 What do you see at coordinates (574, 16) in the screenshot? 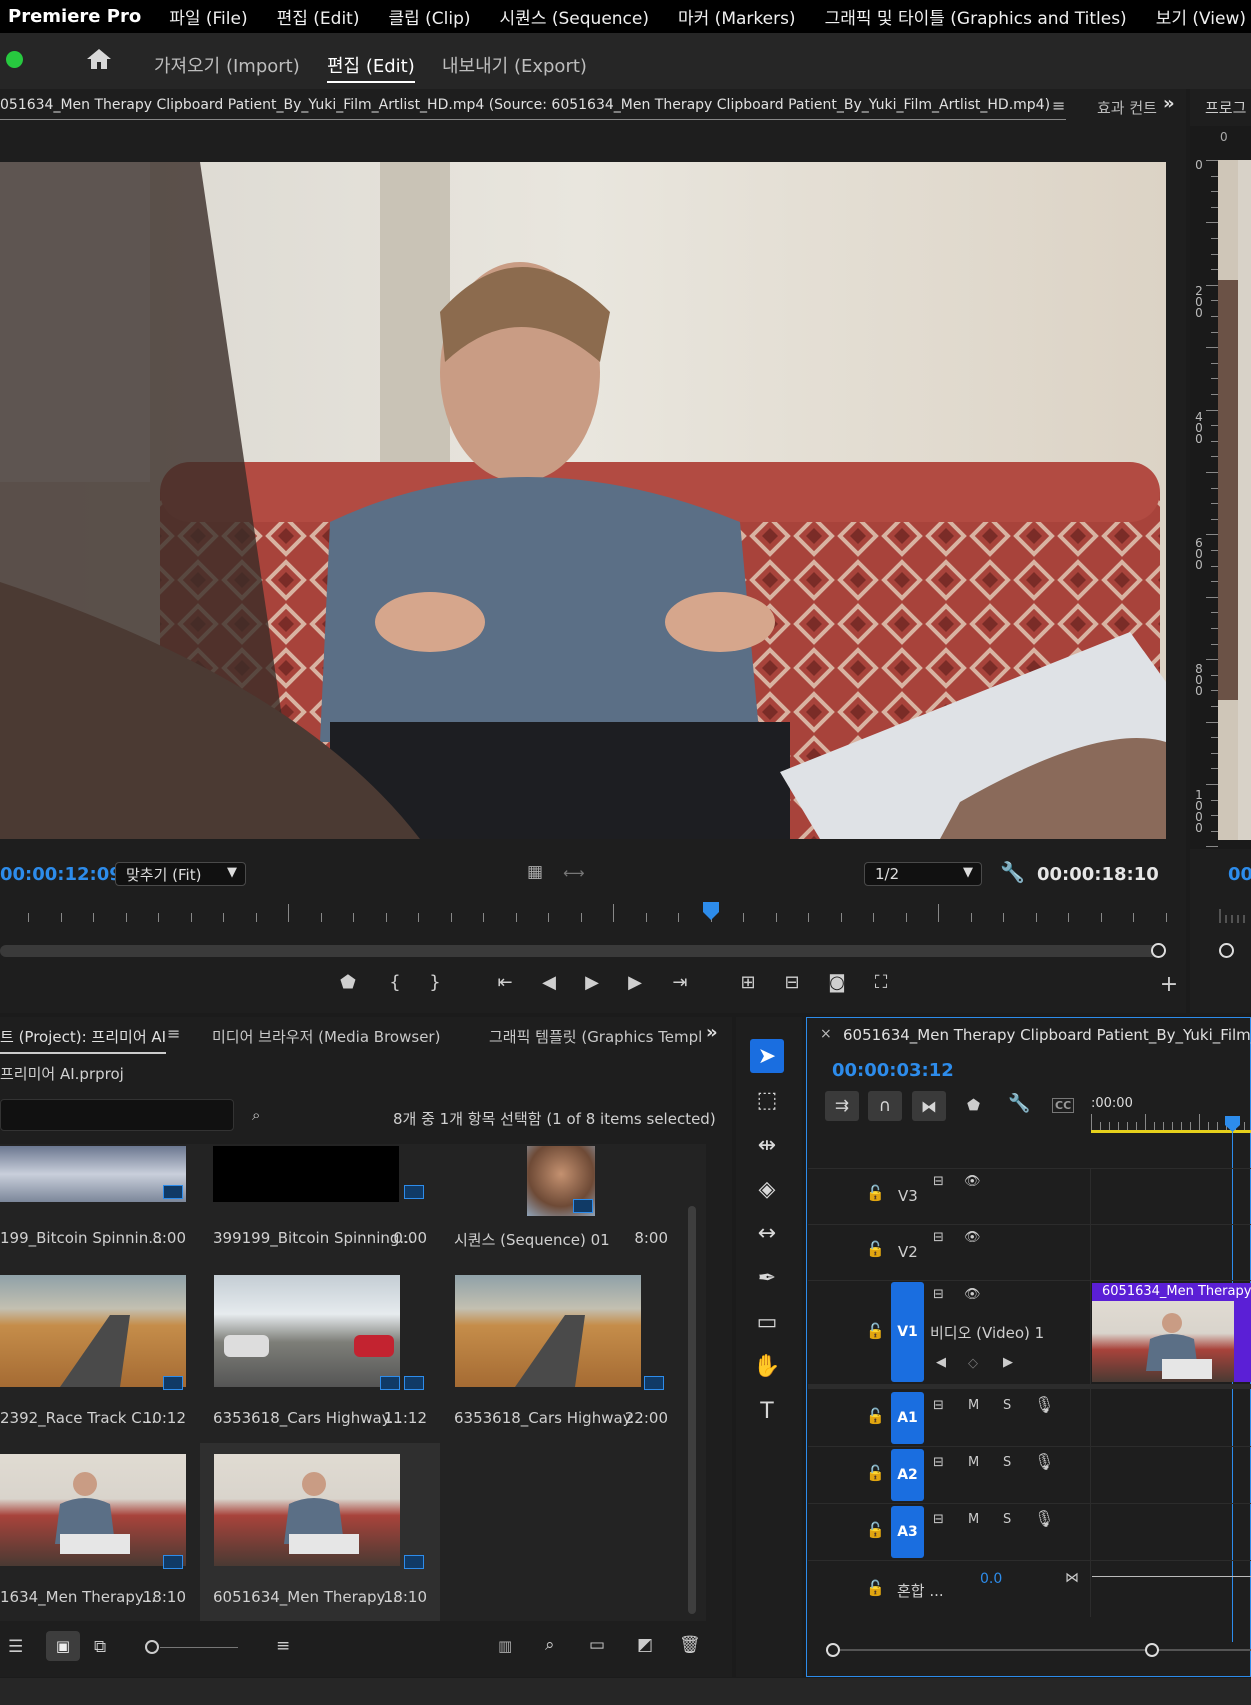
I see `menu-sequence: 시퀀스 (Sequence)` at bounding box center [574, 16].